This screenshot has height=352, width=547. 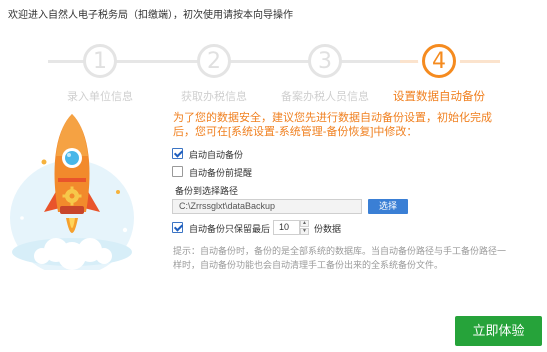 I want to click on window-title: 欢迎进入自然人电子税务局（扣缴端），初次使用请按本向导操作, so click(x=150, y=15).